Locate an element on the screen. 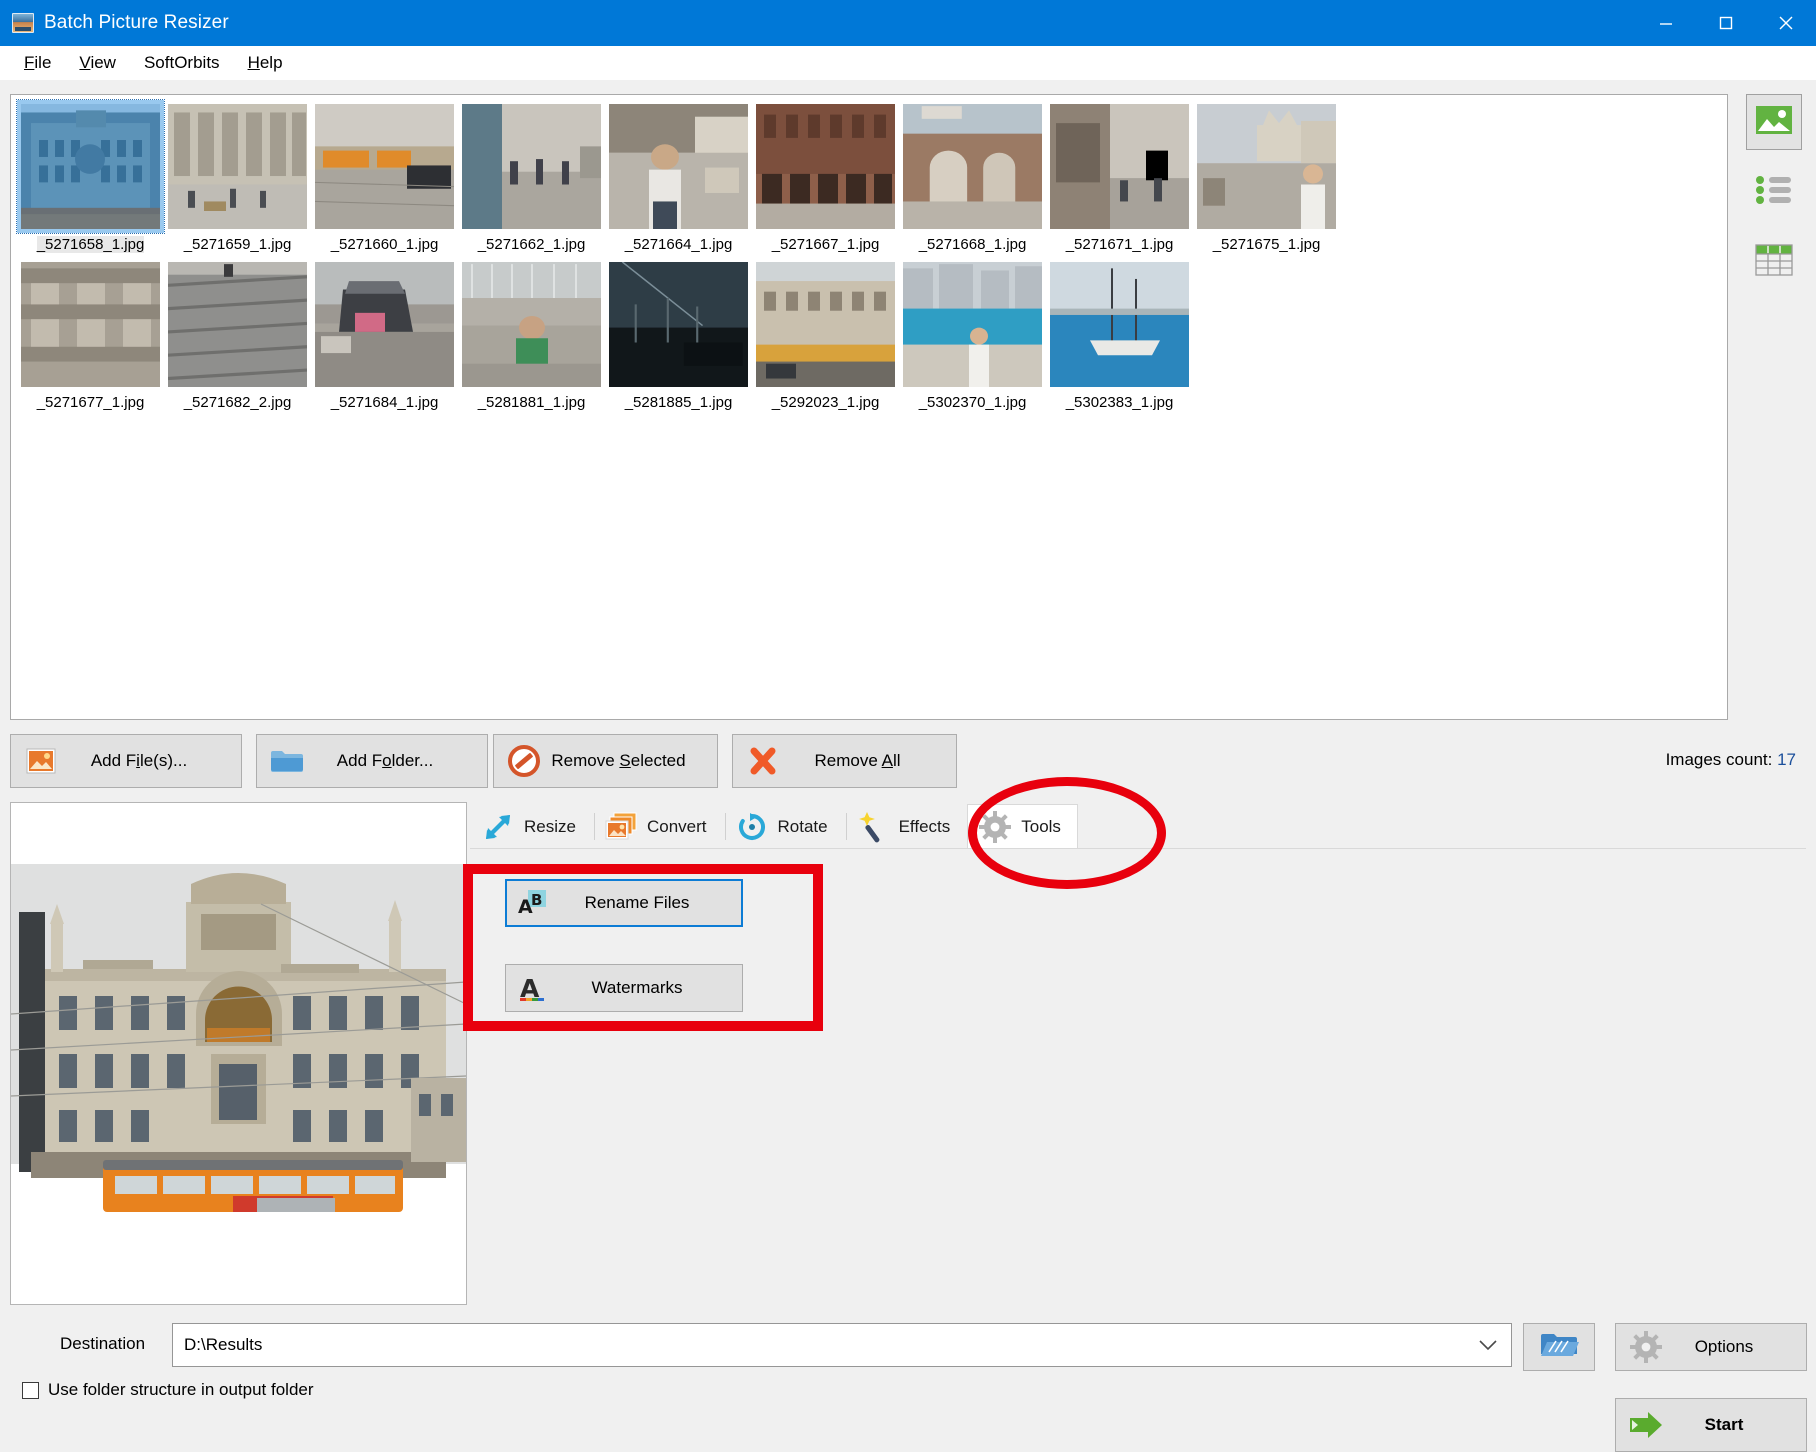 This screenshot has height=1452, width=1816. menu-softorbits-label: SoftOrbits is located at coordinates (181, 62).